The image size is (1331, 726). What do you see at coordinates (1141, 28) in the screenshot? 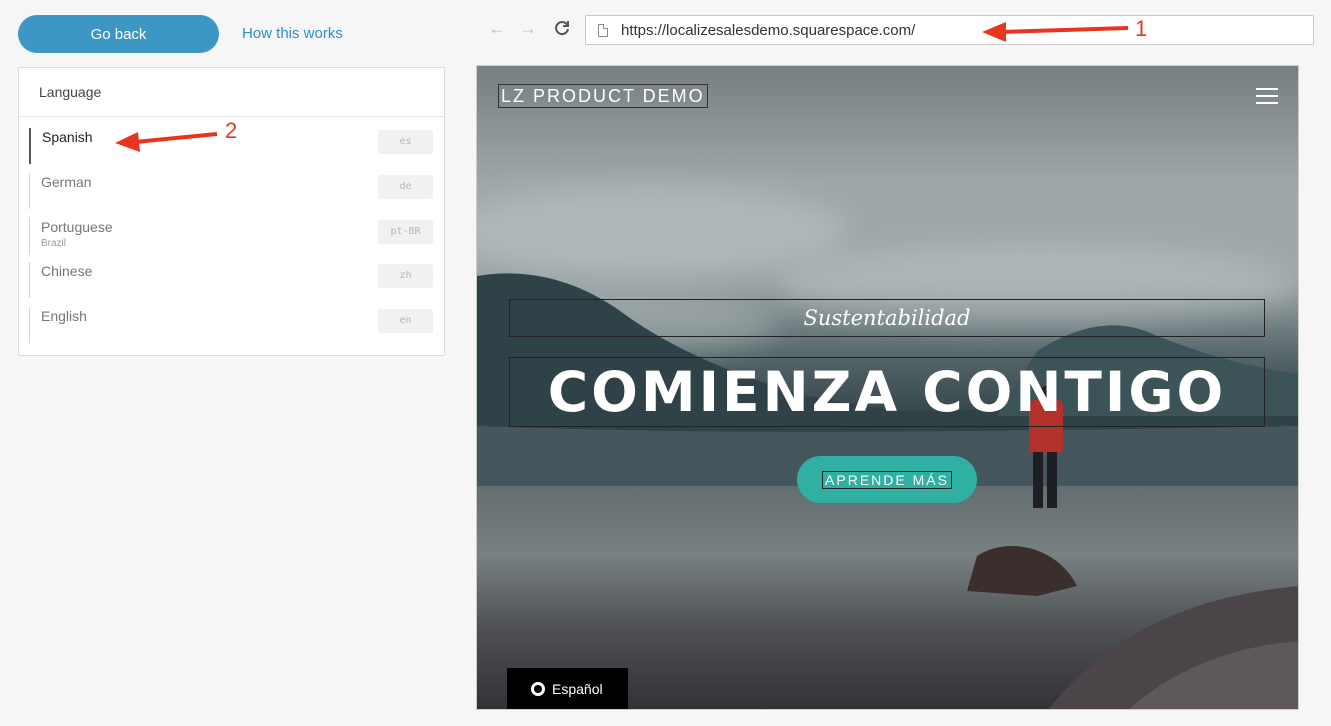
I see `annotation-number-1: 1` at bounding box center [1141, 28].